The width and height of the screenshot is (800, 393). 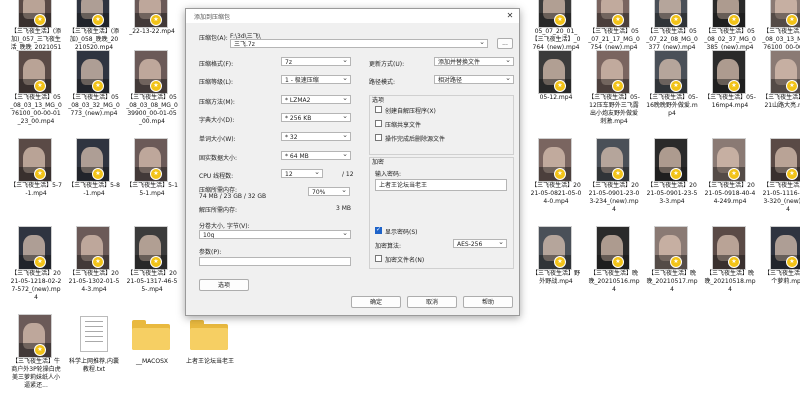 What do you see at coordinates (209, 361) in the screenshot?
I see `file-name: 上者王论坛当老王` at bounding box center [209, 361].